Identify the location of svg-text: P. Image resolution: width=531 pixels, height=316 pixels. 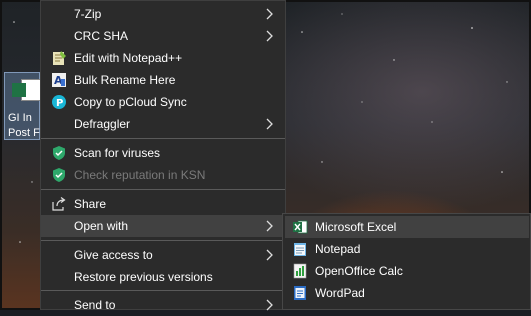
(59, 103).